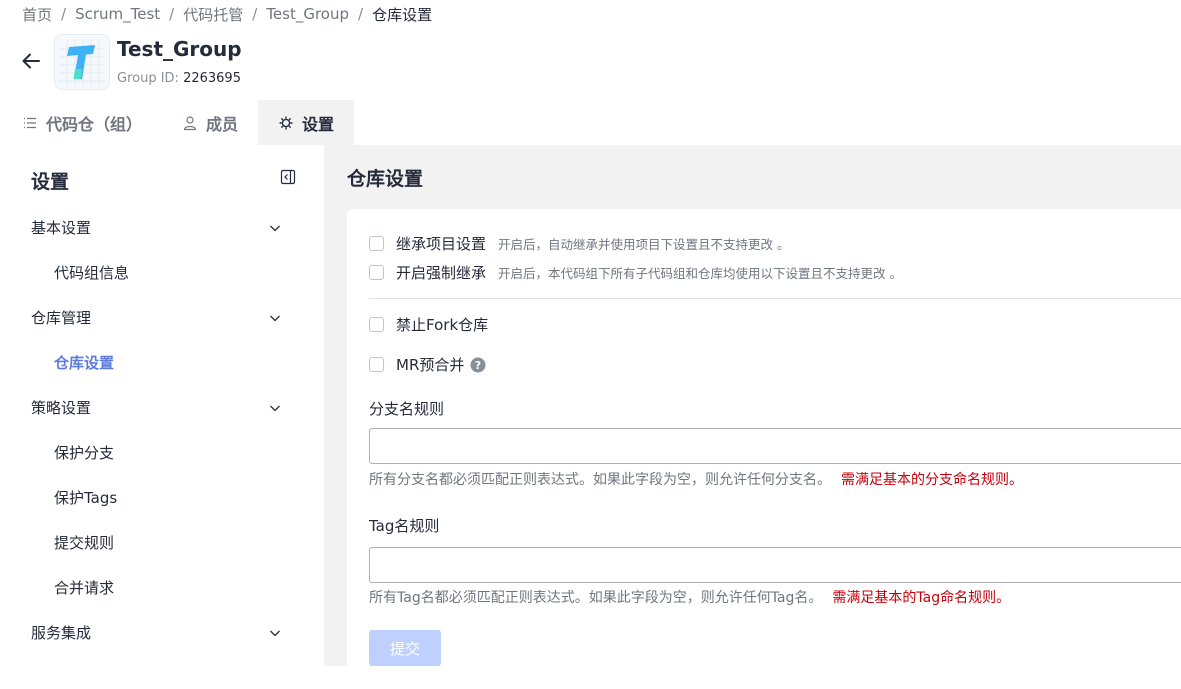  I want to click on tab-repositories: 代码仓（组）, so click(81, 122).